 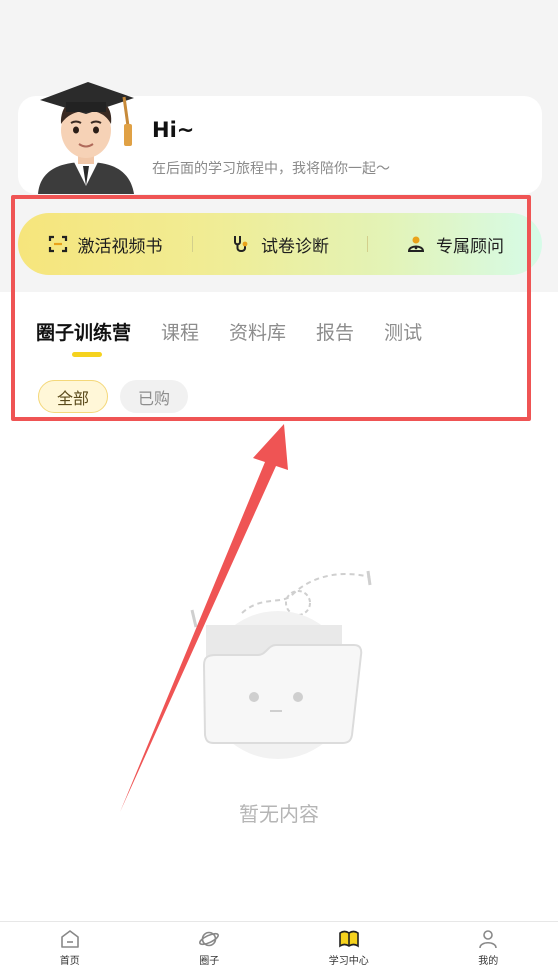 I want to click on greeting-title: Hi~, so click(x=173, y=130).